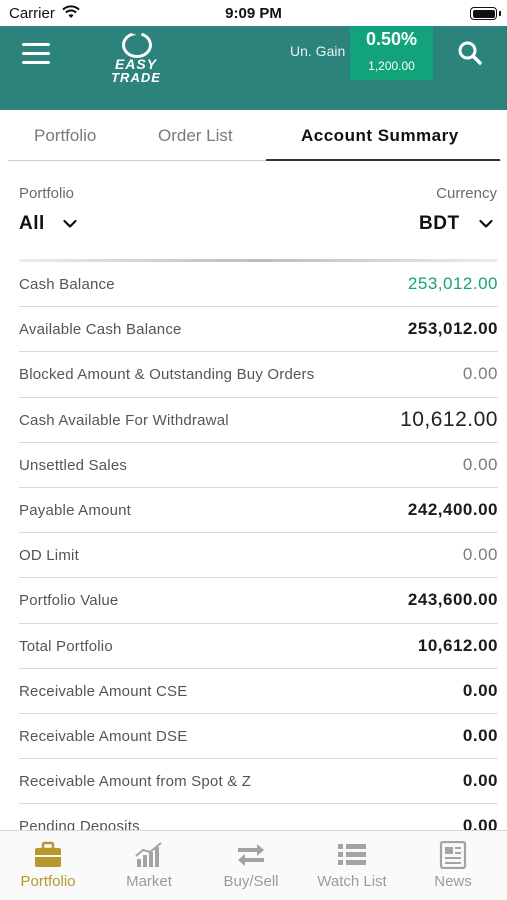 This screenshot has height=900, width=507. What do you see at coordinates (258, 330) in the screenshot?
I see `row-available-cash-balance: Available Cash Balance 253,012.00` at bounding box center [258, 330].